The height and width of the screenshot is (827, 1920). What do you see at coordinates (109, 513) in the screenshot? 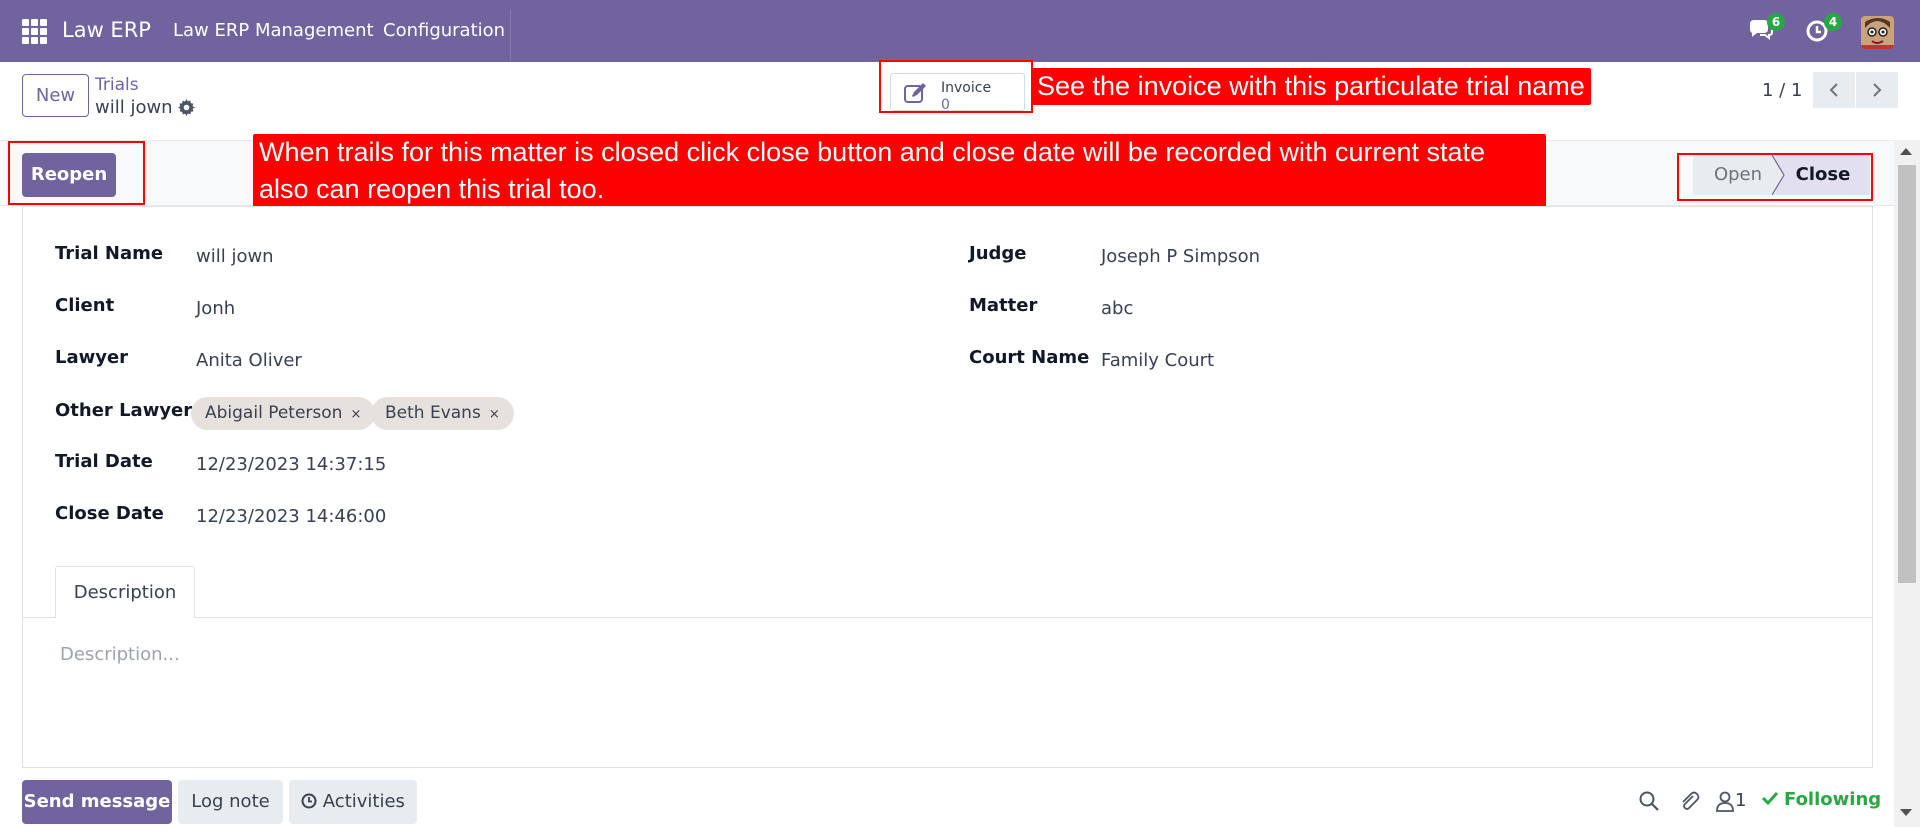
I see `label-close-date: Close Date` at bounding box center [109, 513].